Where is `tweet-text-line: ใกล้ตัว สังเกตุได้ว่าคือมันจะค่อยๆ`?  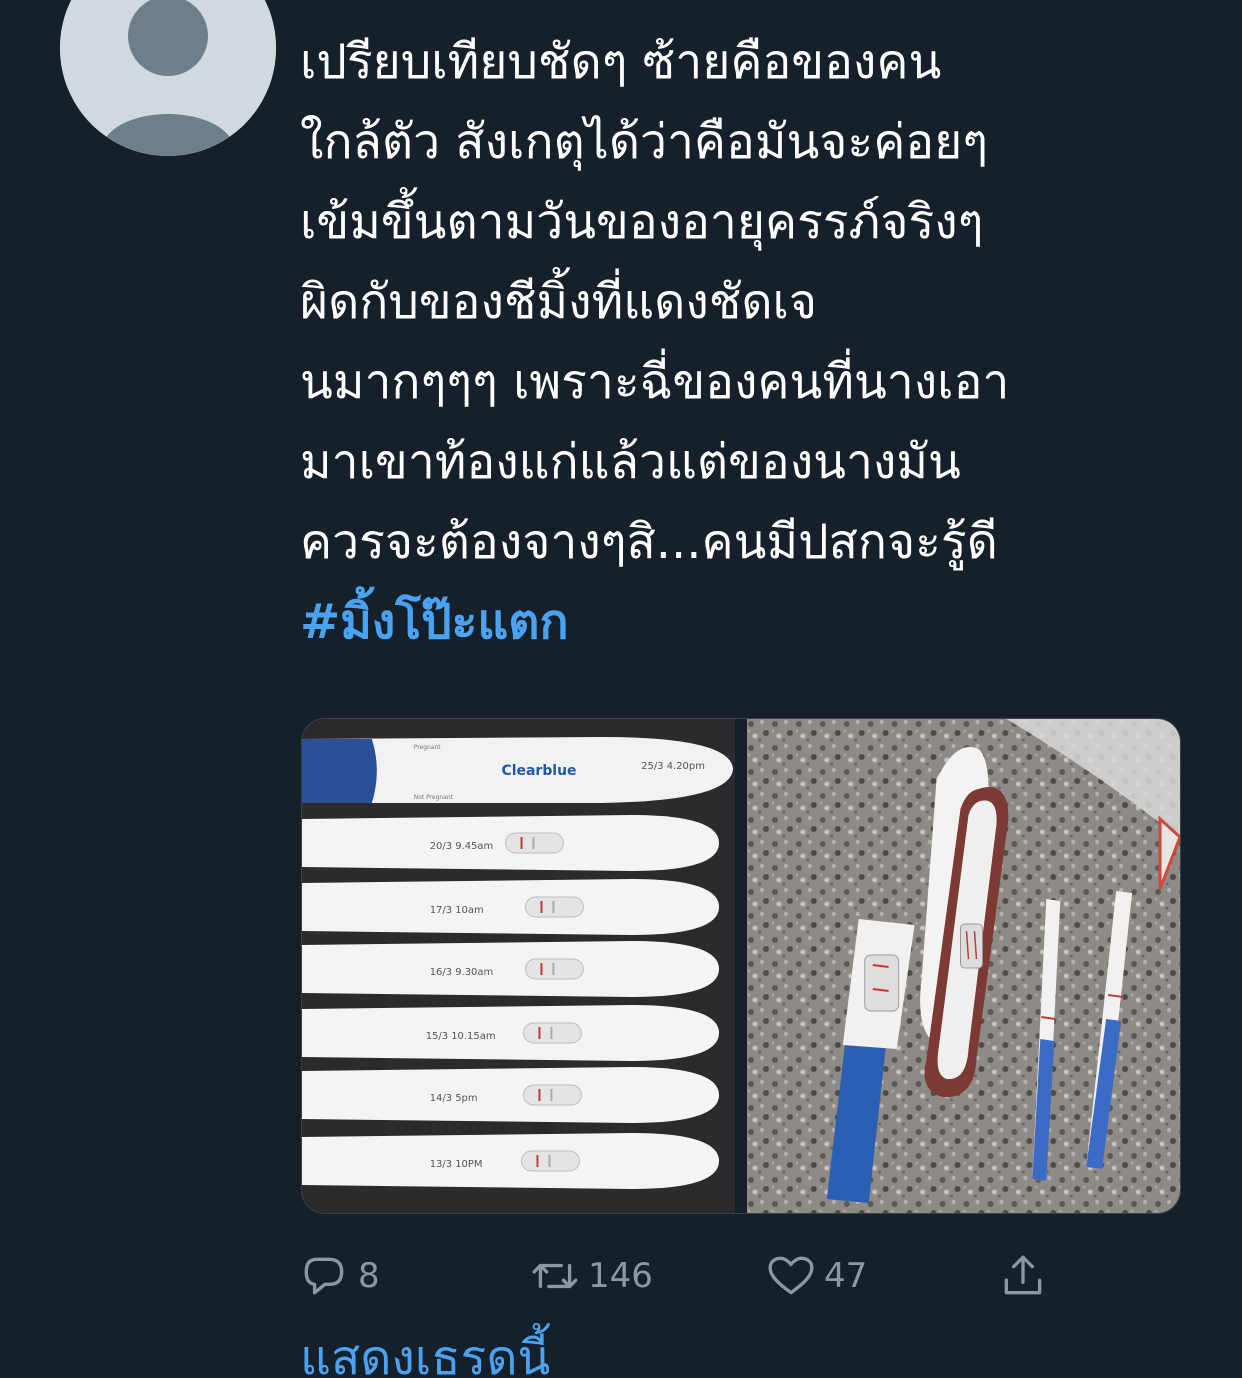 tweet-text-line: ใกล้ตัว สังเกตุได้ว่าคือมันจะค่อยๆ is located at coordinates (644, 142).